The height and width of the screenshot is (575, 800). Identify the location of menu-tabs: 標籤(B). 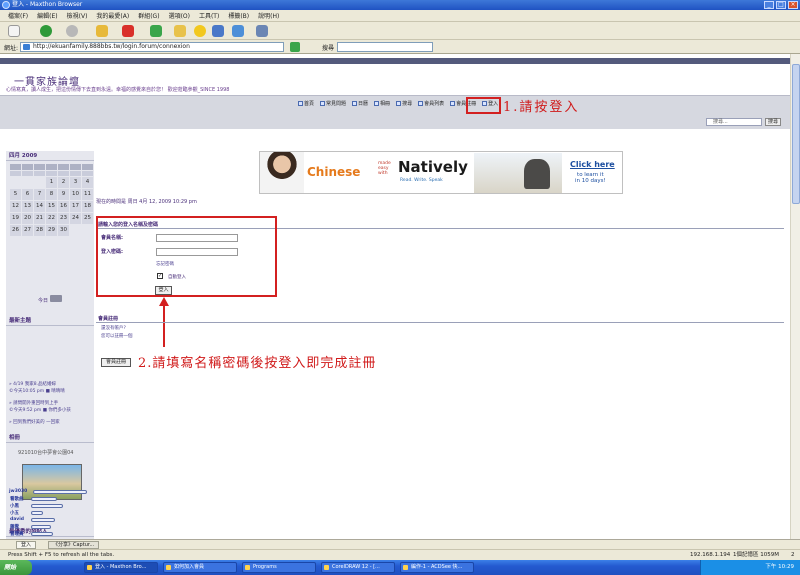
(238, 15).